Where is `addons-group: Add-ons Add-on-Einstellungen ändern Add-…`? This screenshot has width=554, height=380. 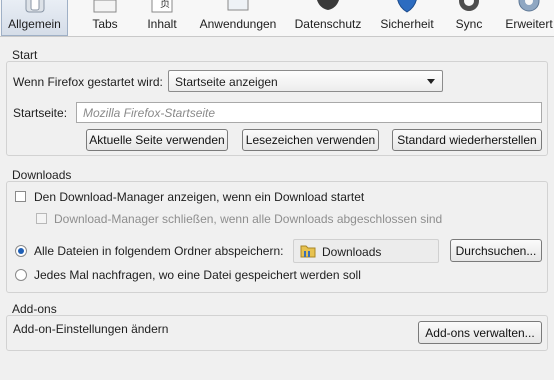
addons-group: Add-ons Add-on-Einstellungen ändern Add-… is located at coordinates (277, 326).